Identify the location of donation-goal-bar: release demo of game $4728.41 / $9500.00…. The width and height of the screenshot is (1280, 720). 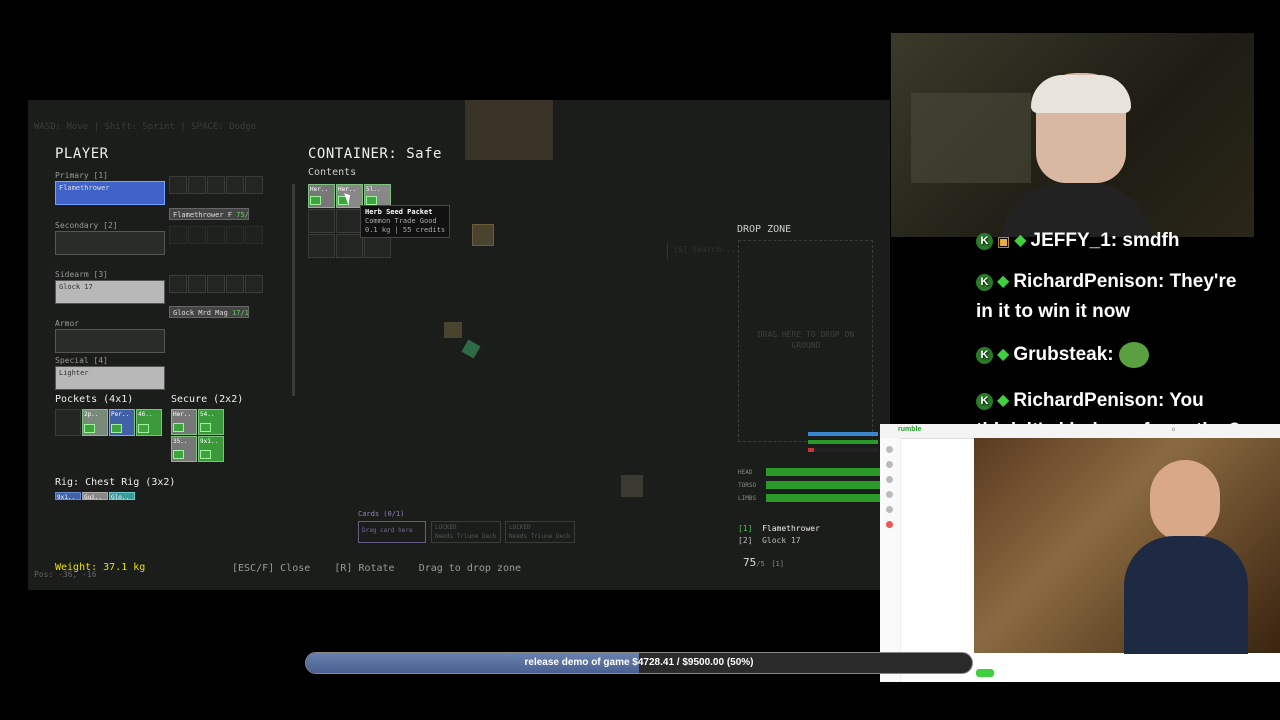
(639, 663).